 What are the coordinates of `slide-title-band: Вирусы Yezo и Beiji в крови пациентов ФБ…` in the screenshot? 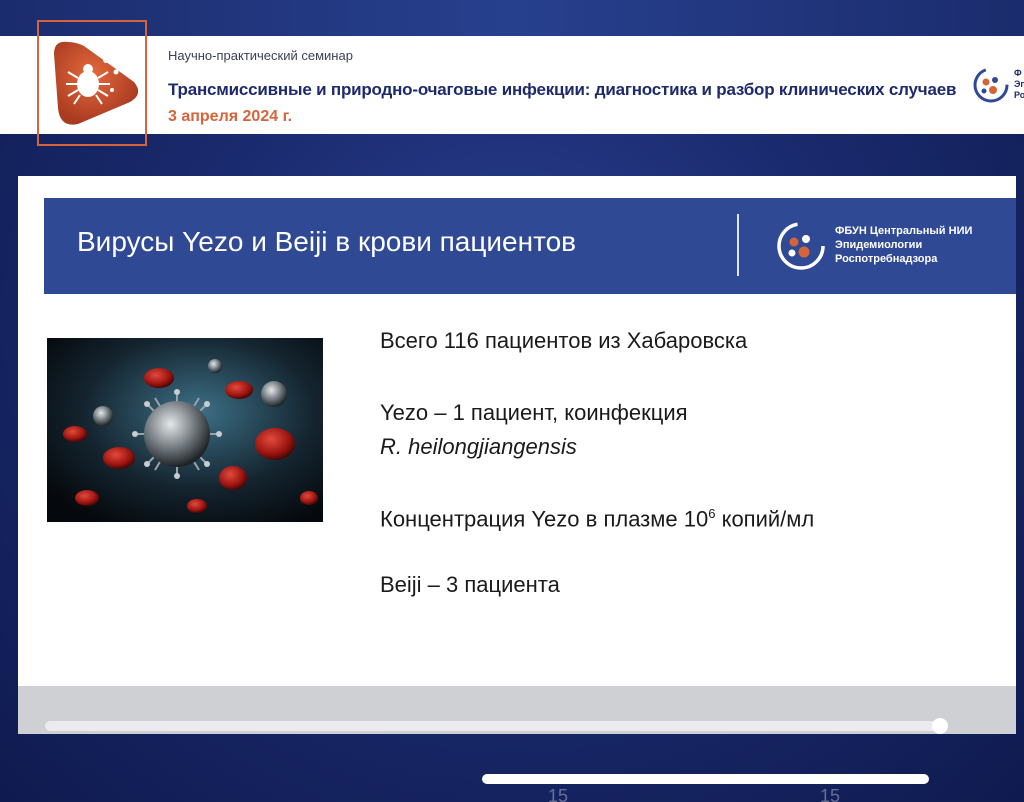 It's located at (530, 246).